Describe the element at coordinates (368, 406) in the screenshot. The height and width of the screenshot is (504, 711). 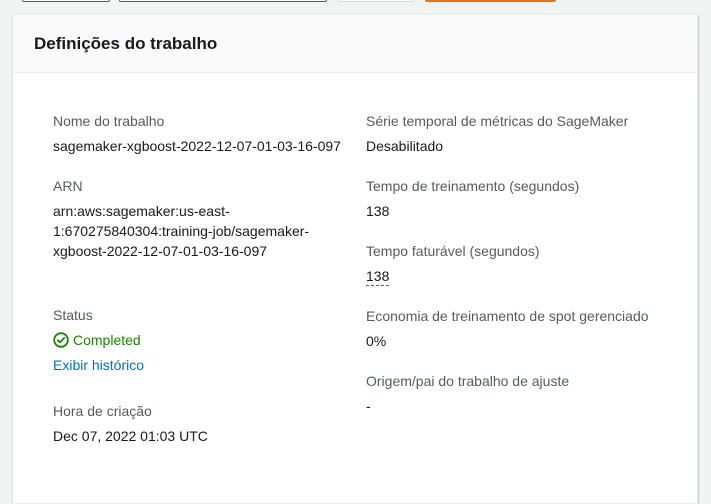
I see `tuning-job-value: -` at that location.